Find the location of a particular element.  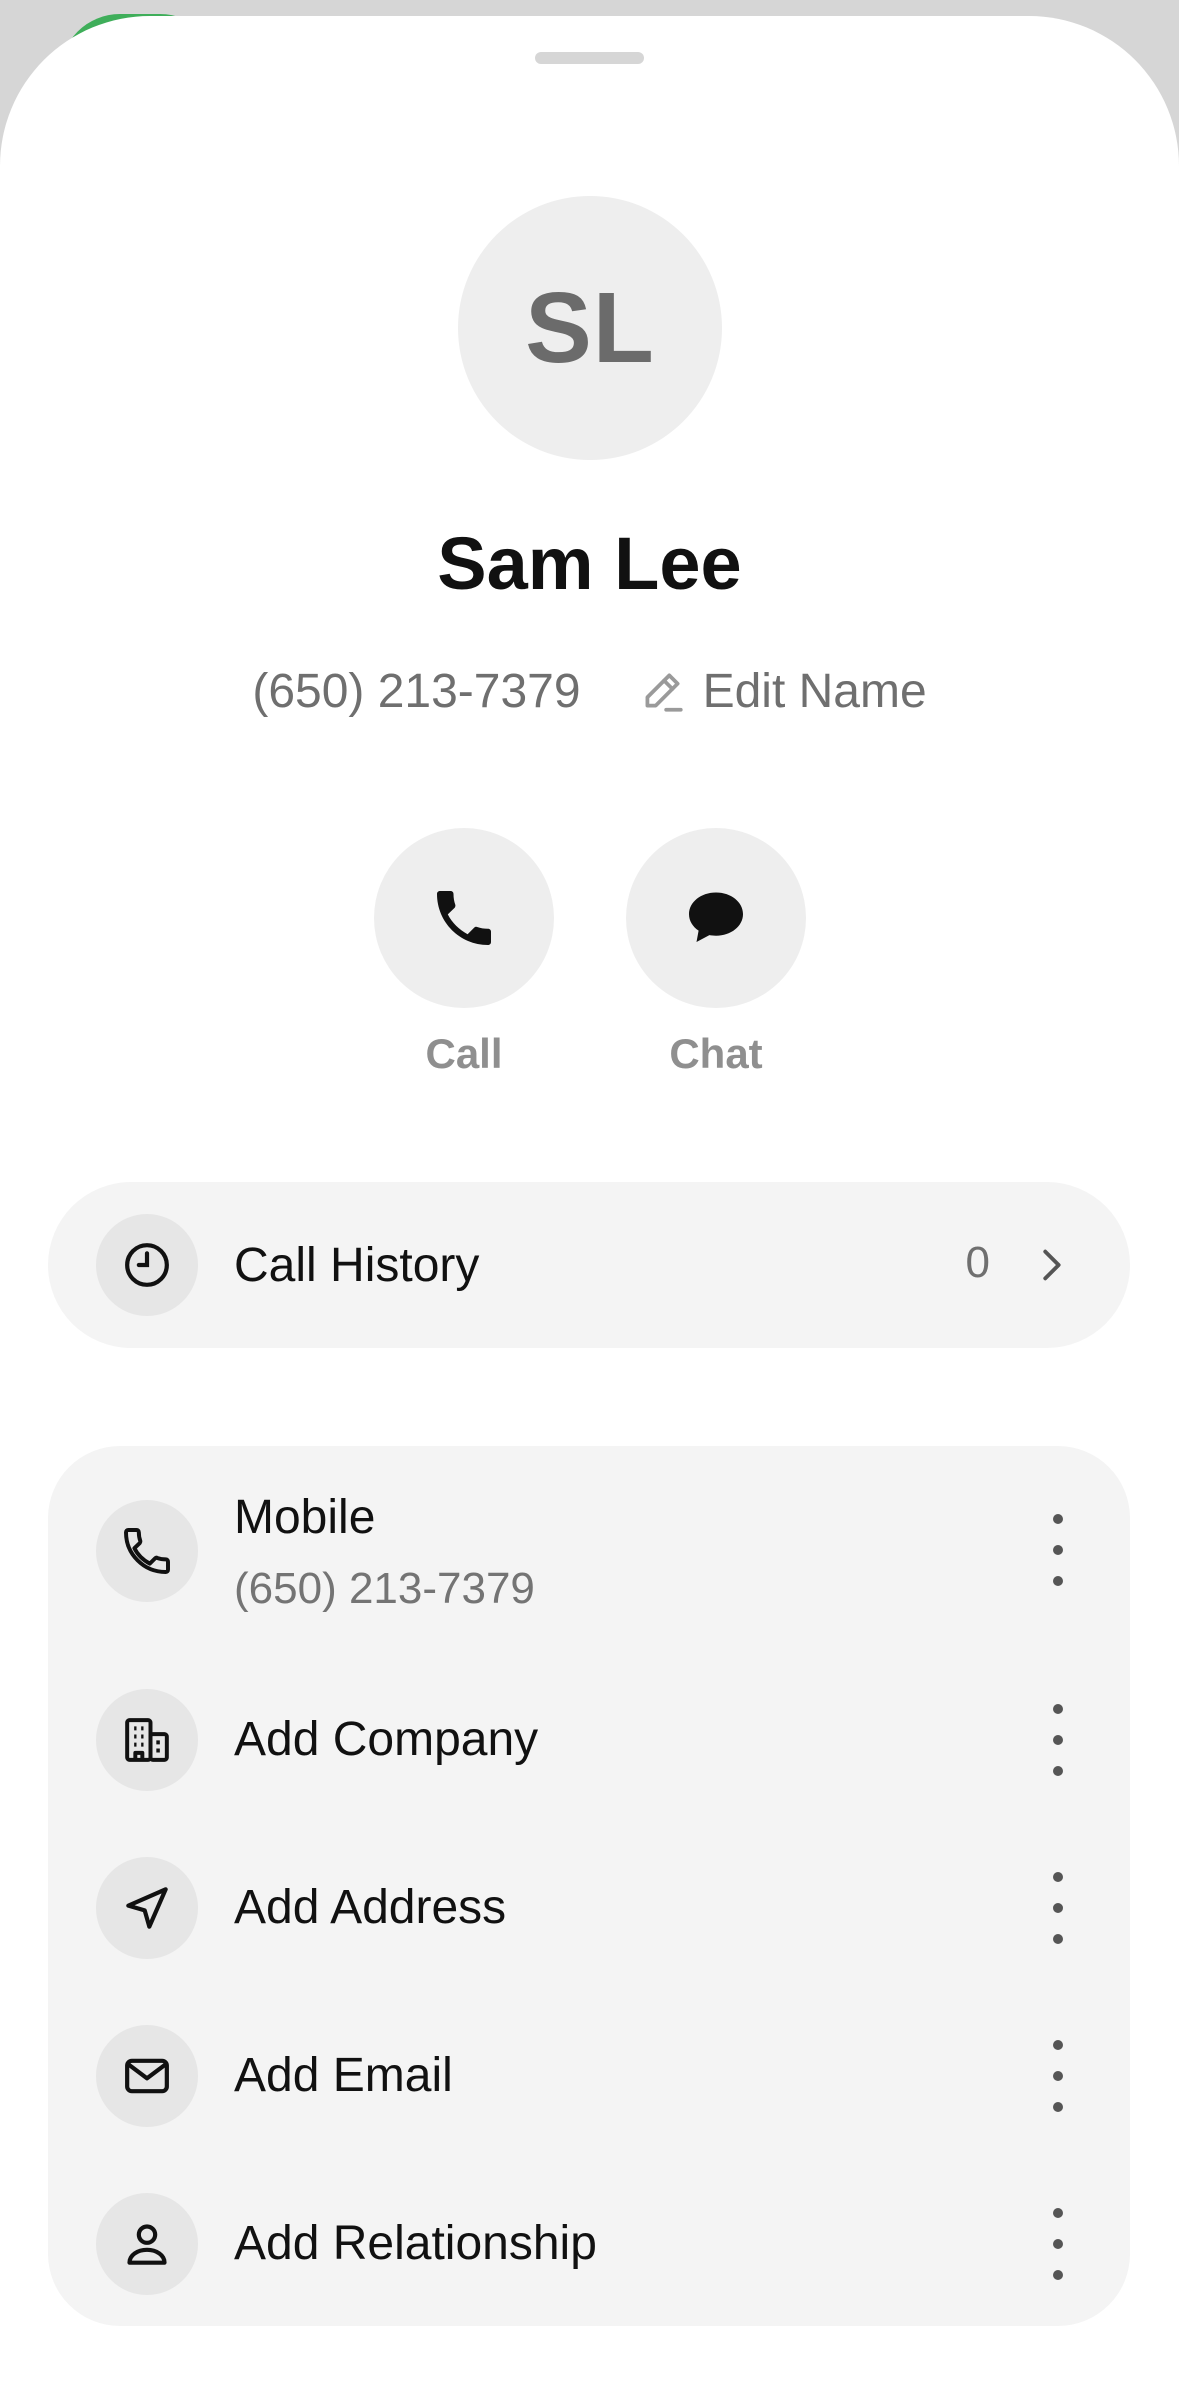

call-history-icon-circle is located at coordinates (147, 1265).